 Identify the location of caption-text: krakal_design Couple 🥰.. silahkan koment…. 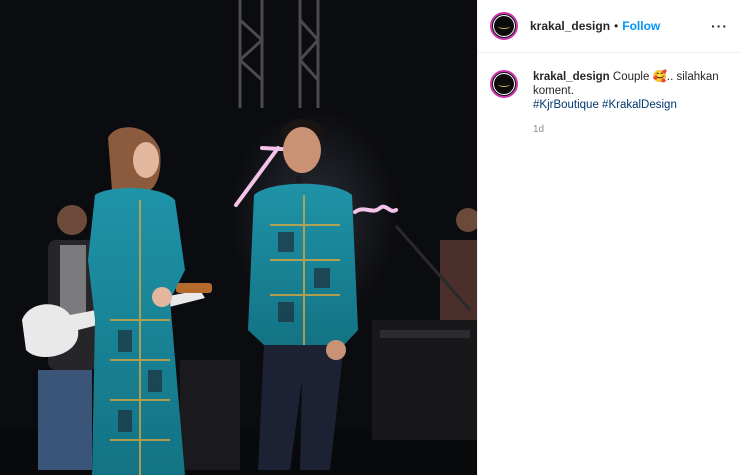
(631, 91).